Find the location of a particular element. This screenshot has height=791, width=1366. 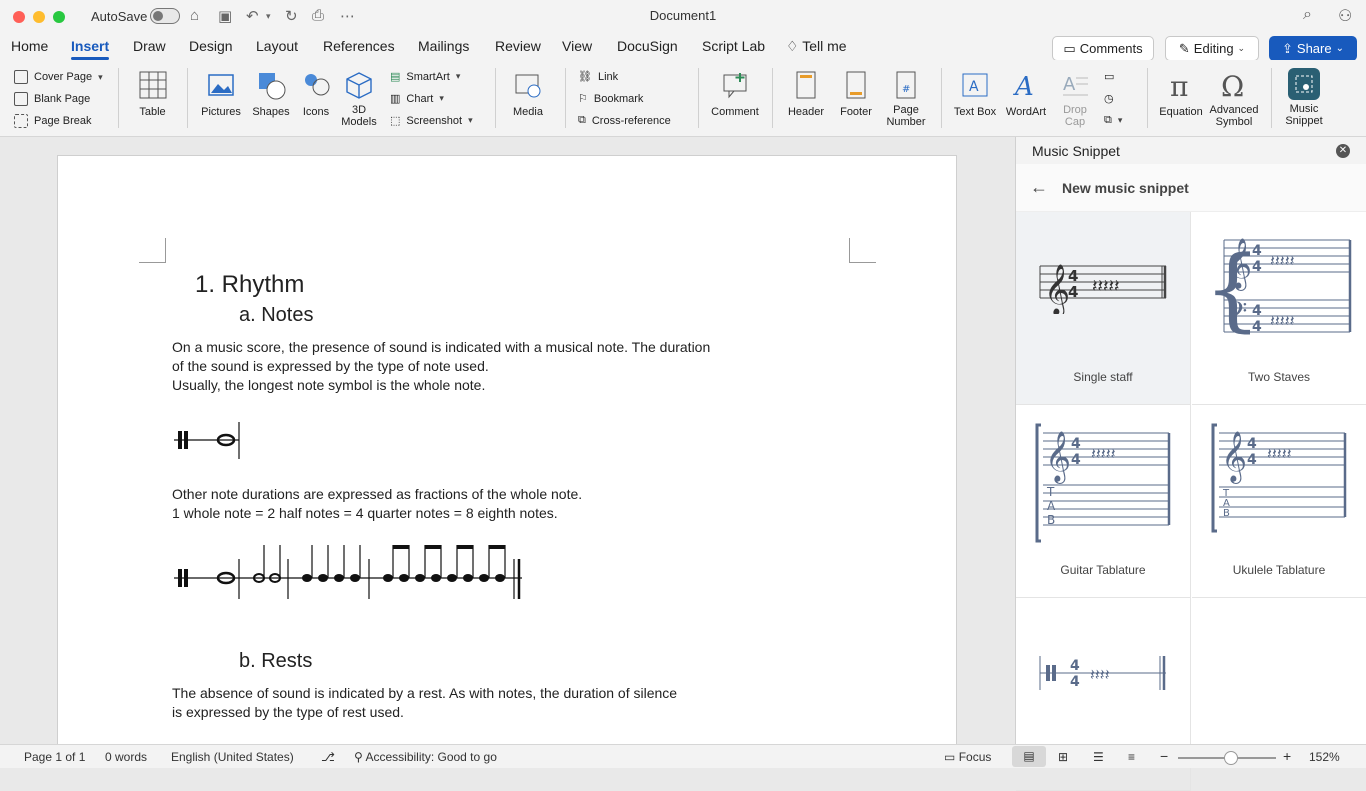

print-icon: ⎙ is located at coordinates (318, 15).